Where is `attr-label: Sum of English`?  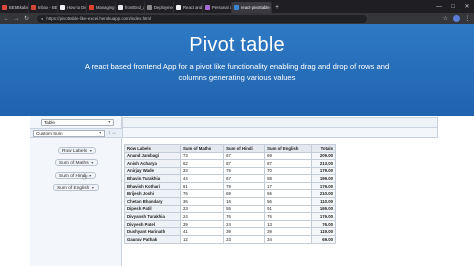
attr-label: Sum of English is located at coordinates (73, 188).